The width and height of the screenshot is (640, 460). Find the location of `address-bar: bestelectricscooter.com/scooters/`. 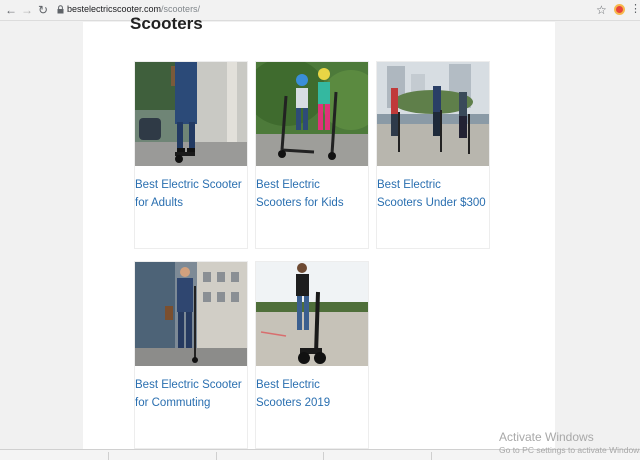

address-bar: bestelectricscooter.com/scooters/ is located at coordinates (133, 9).